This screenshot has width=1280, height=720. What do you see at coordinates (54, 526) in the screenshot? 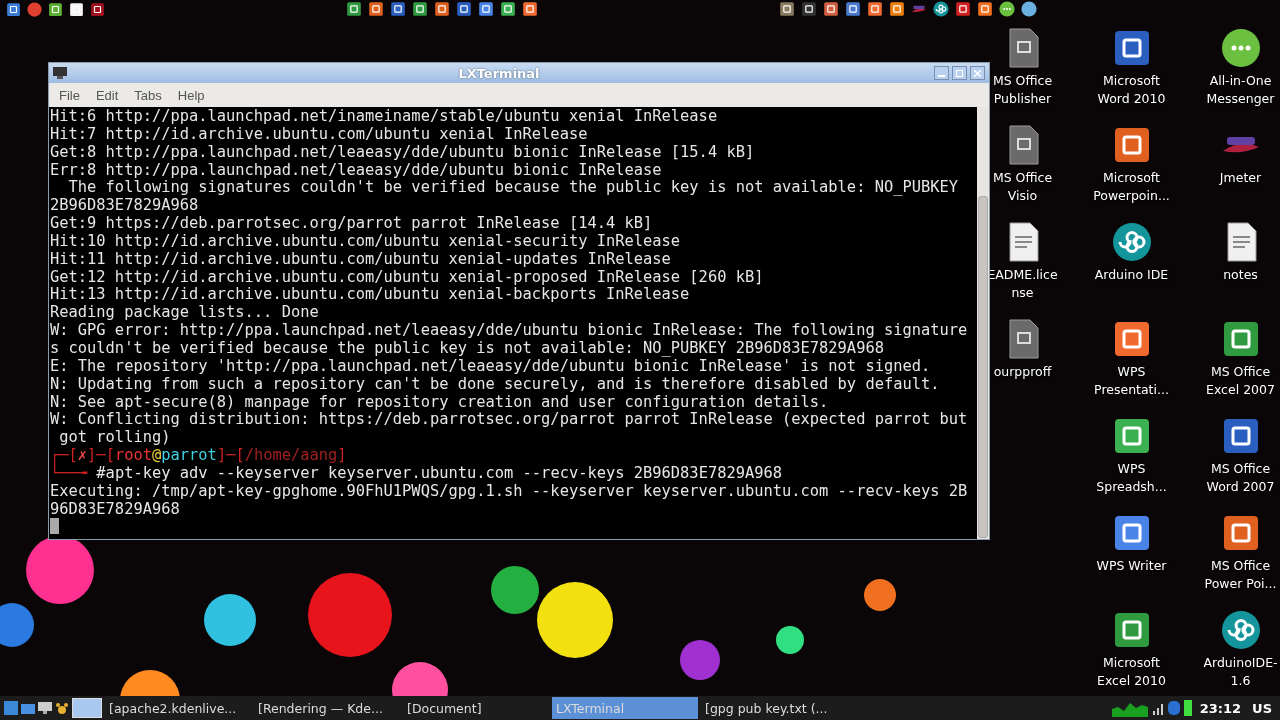
I see `text-cursor` at bounding box center [54, 526].